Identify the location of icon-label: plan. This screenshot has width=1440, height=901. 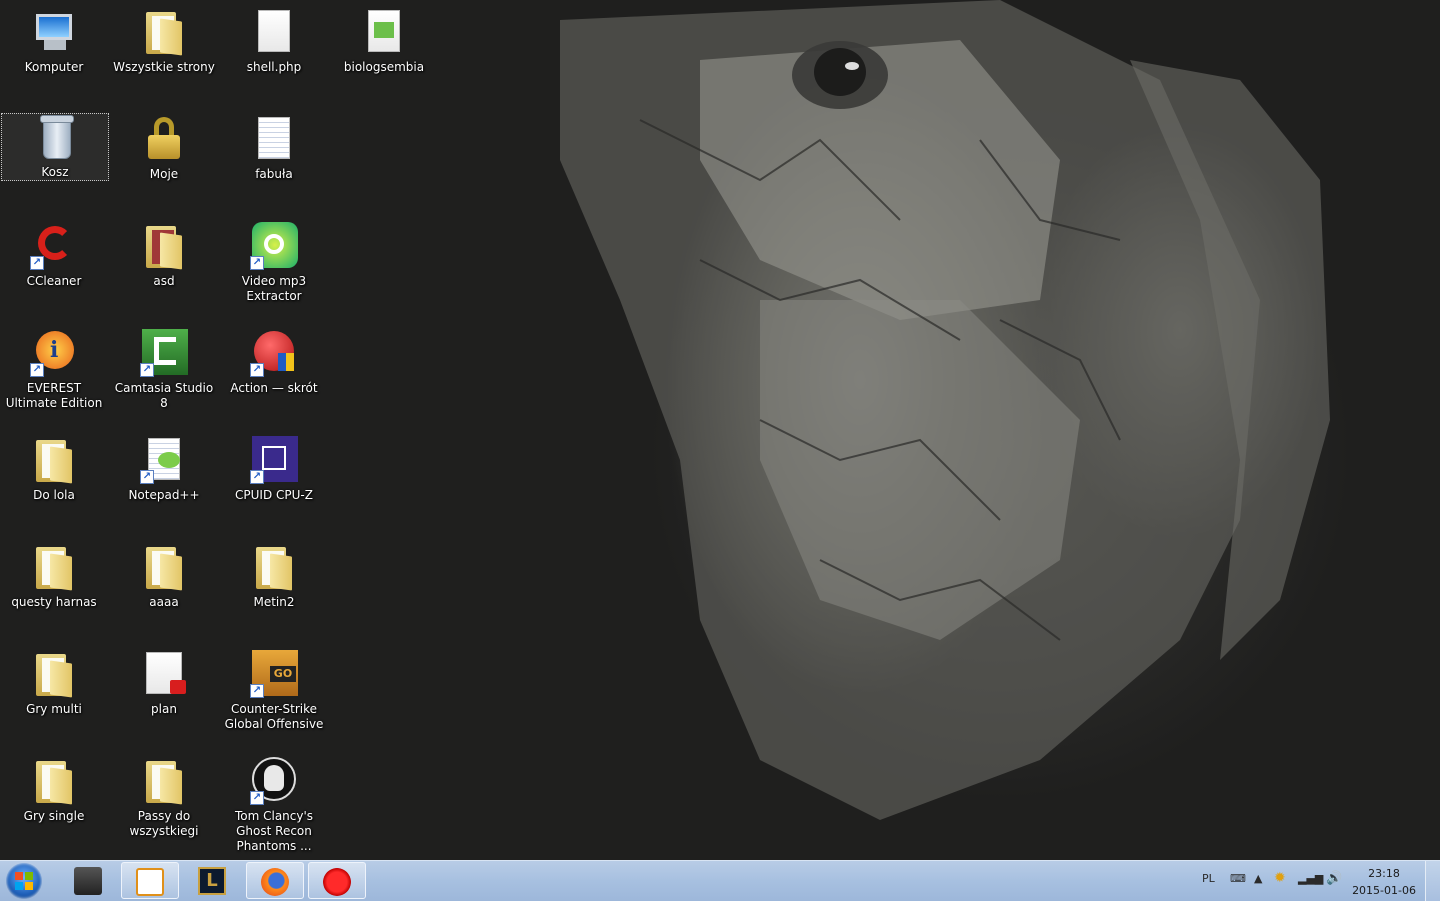
(164, 709).